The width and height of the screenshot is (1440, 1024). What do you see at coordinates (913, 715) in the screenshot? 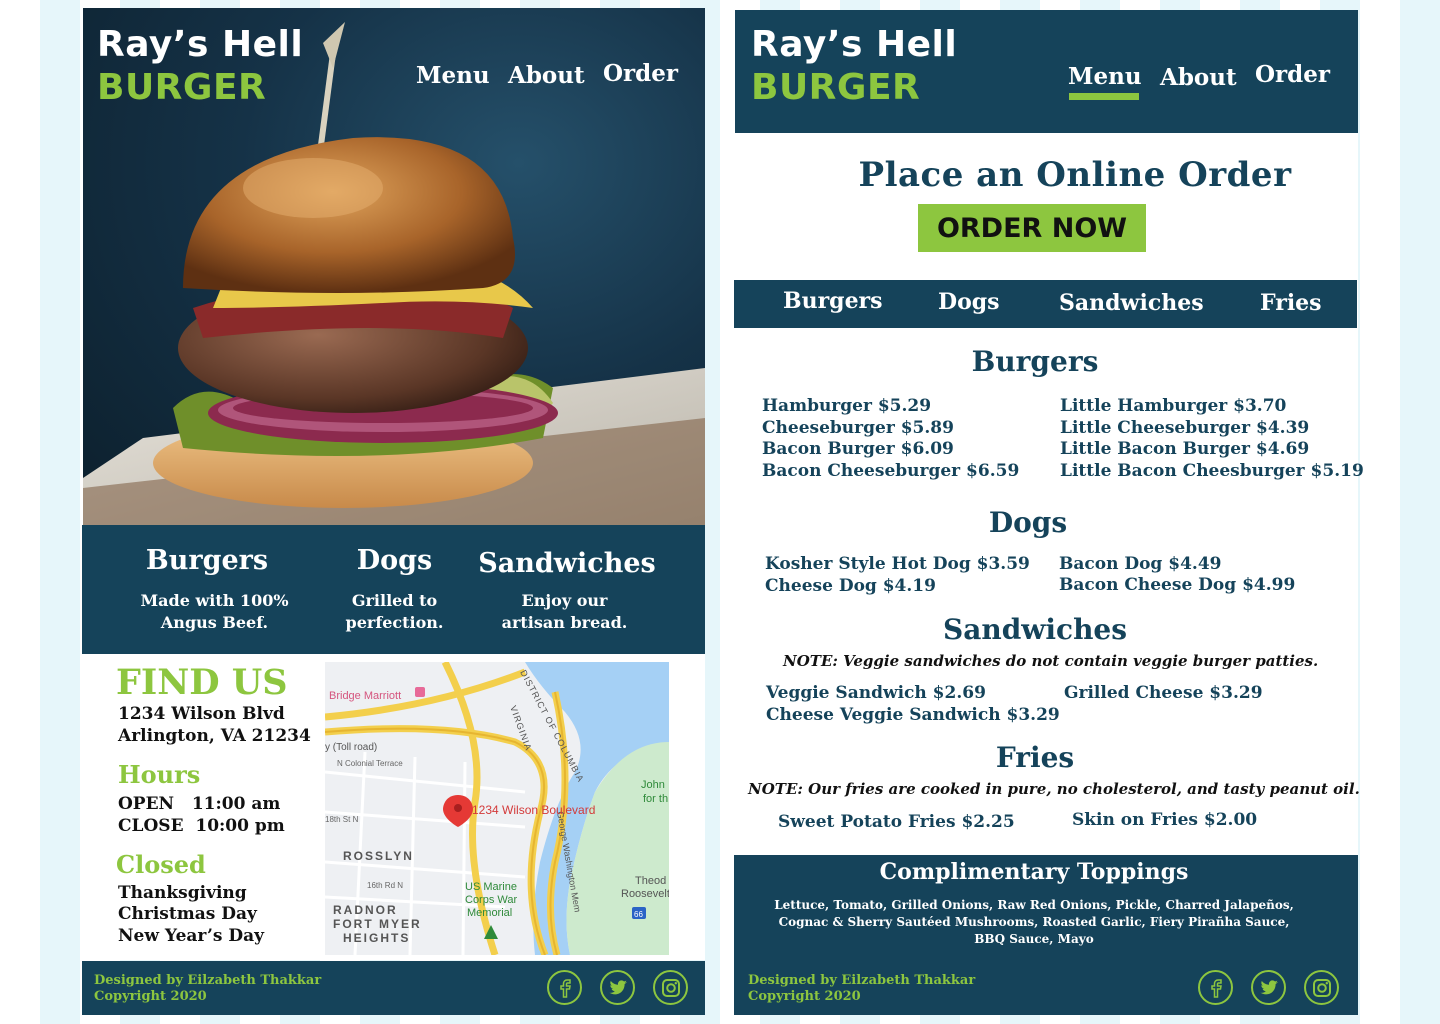
I see `menu-item: Cheese Veggie Sandwich $3.29` at bounding box center [913, 715].